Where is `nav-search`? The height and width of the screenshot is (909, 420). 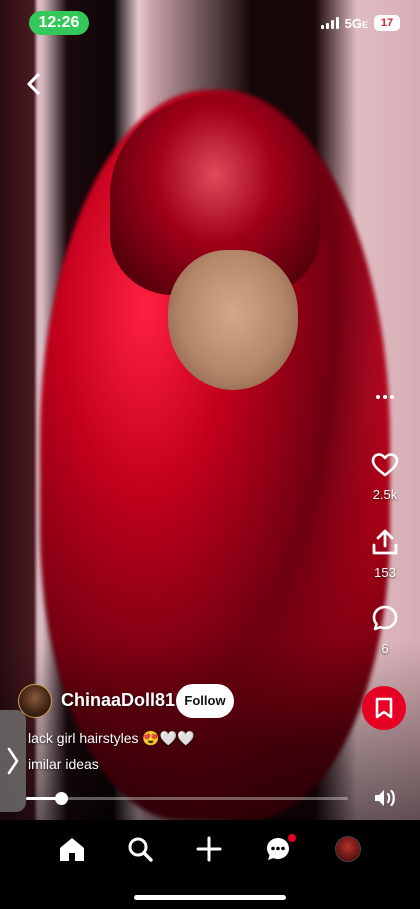 nav-search is located at coordinates (140, 849).